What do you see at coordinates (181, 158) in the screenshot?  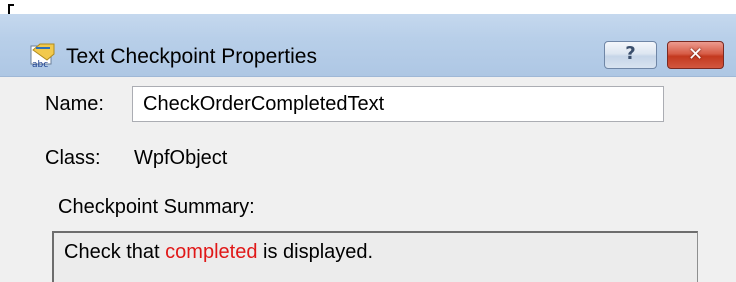 I see `class-value: WpfObject` at bounding box center [181, 158].